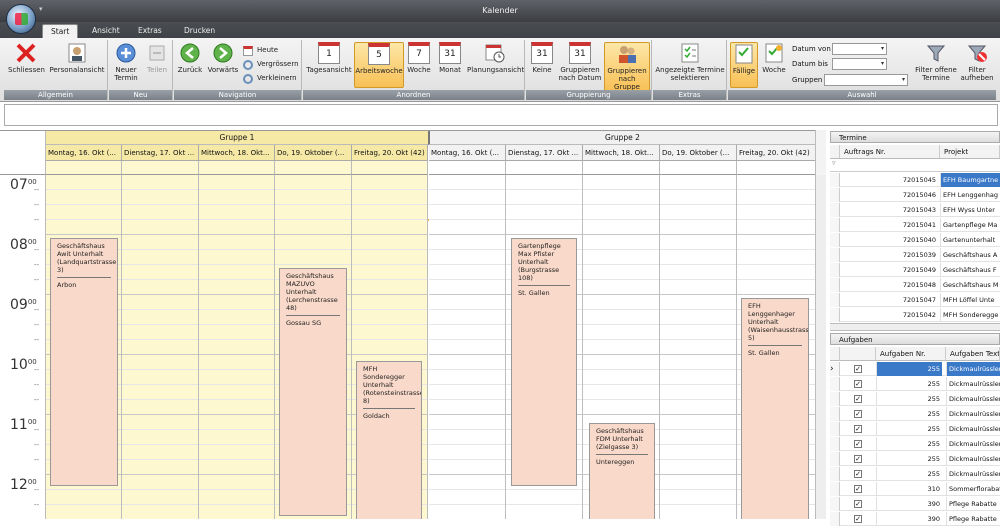 This screenshot has height=526, width=1000. Describe the element at coordinates (915, 225) in the screenshot. I see `table-row: 72015041 Gartenpflege Ma` at that location.